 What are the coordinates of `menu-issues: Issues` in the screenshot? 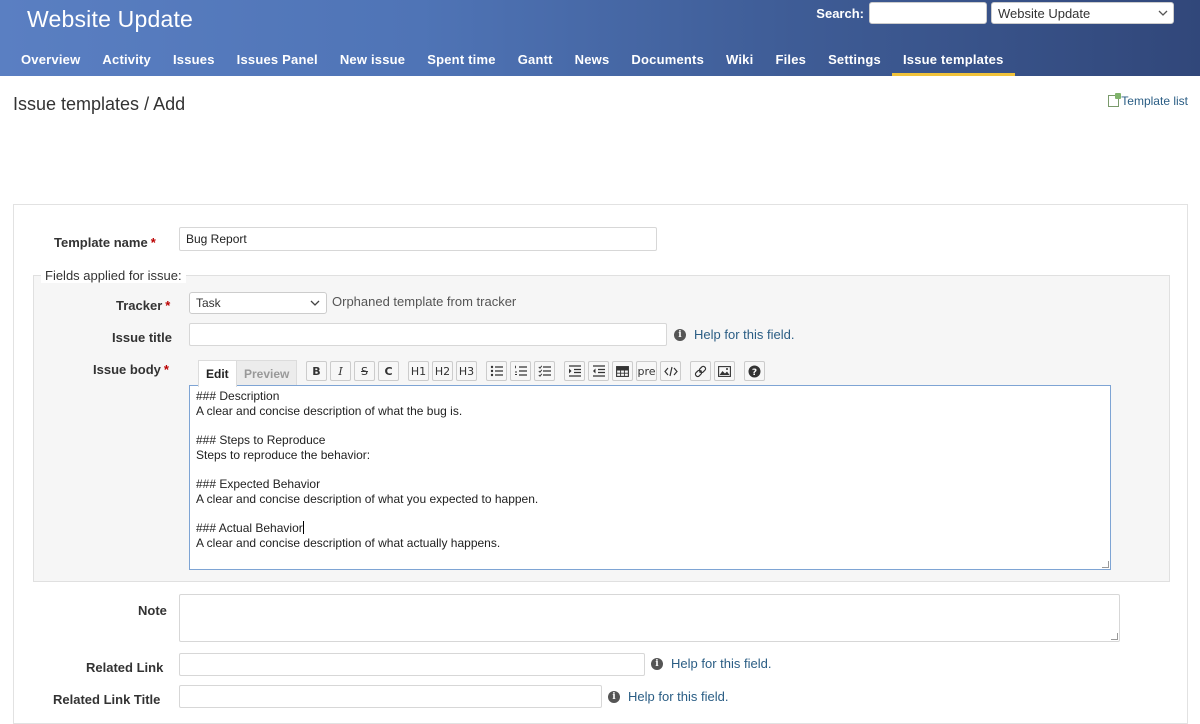 It's located at (194, 62).